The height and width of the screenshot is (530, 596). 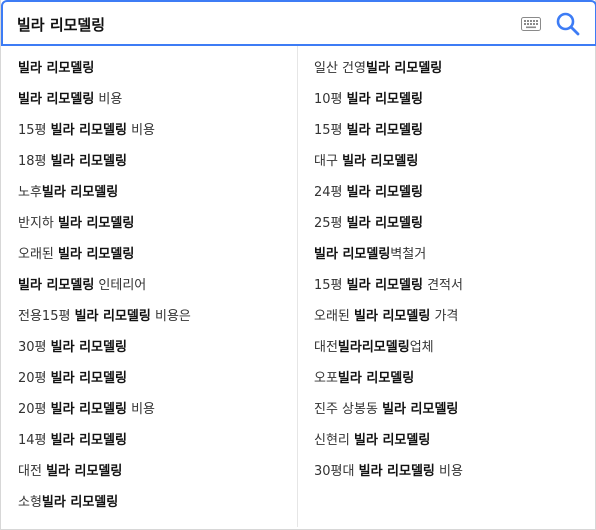 I want to click on suggestion-text: 14평, so click(x=34, y=440).